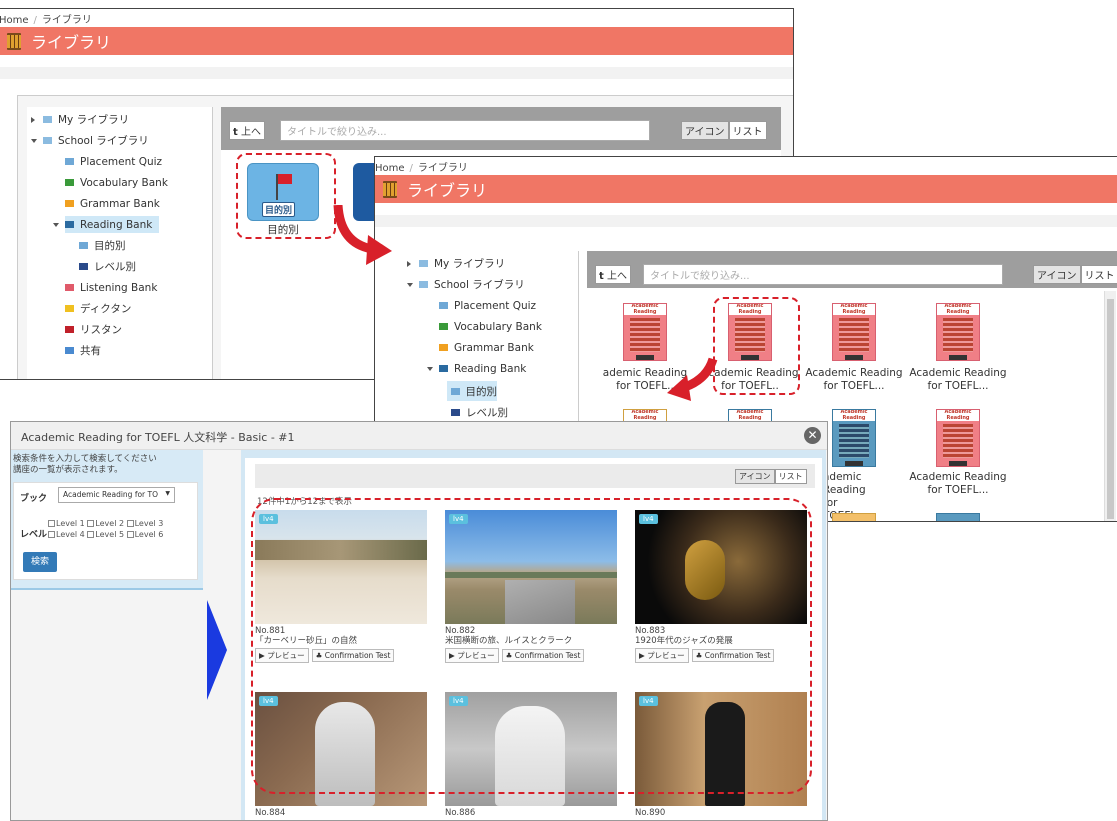 The height and width of the screenshot is (821, 1117). I want to click on level-1-checkbox: Level 1, so click(66, 523).